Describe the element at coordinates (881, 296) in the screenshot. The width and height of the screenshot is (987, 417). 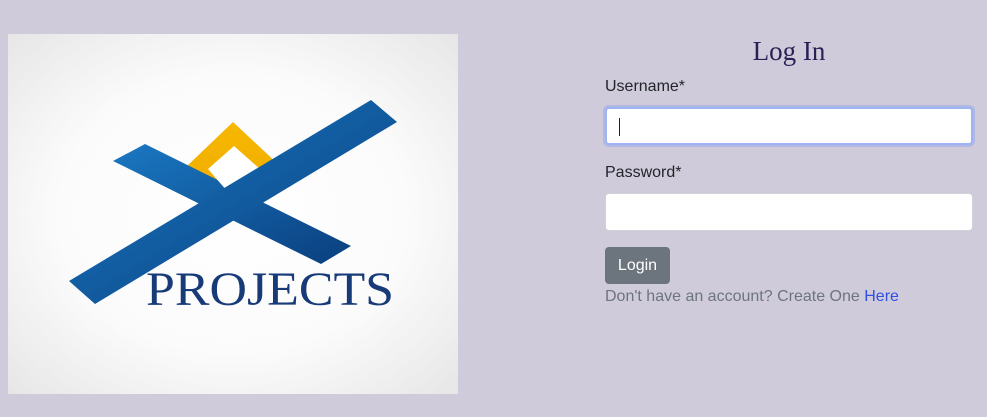
I see `signup-link: Here` at that location.